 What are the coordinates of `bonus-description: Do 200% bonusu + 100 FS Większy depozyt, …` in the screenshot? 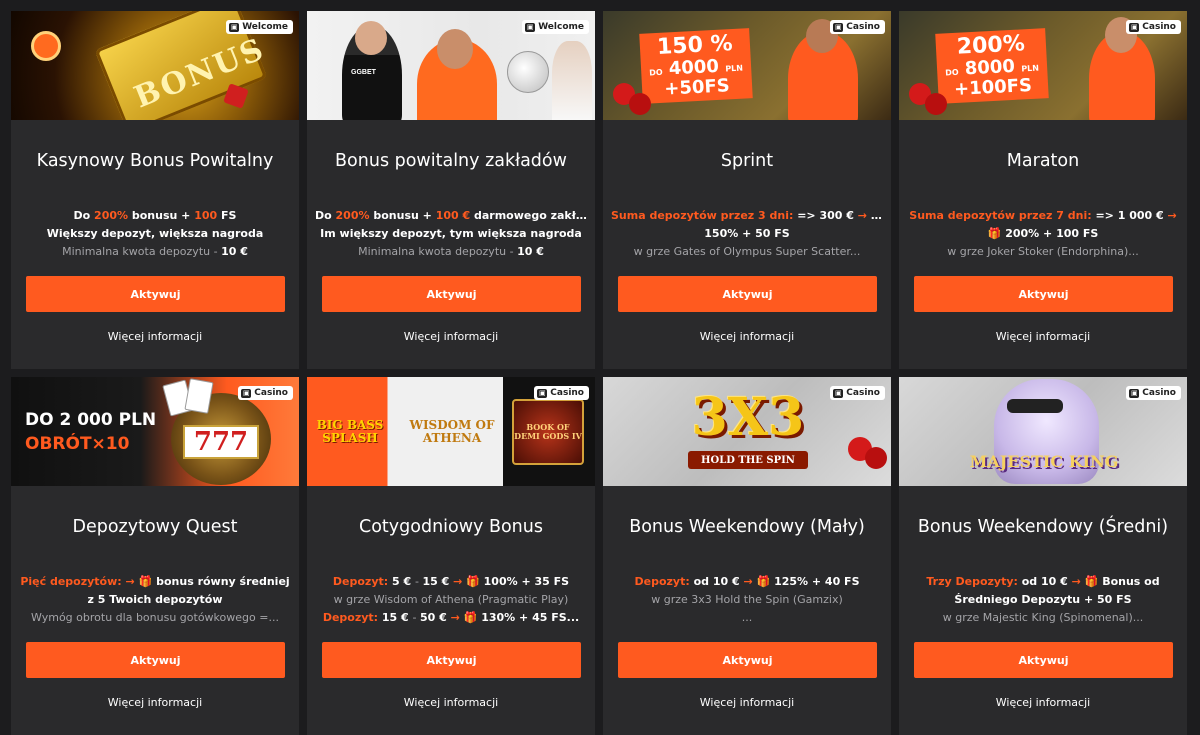 It's located at (155, 234).